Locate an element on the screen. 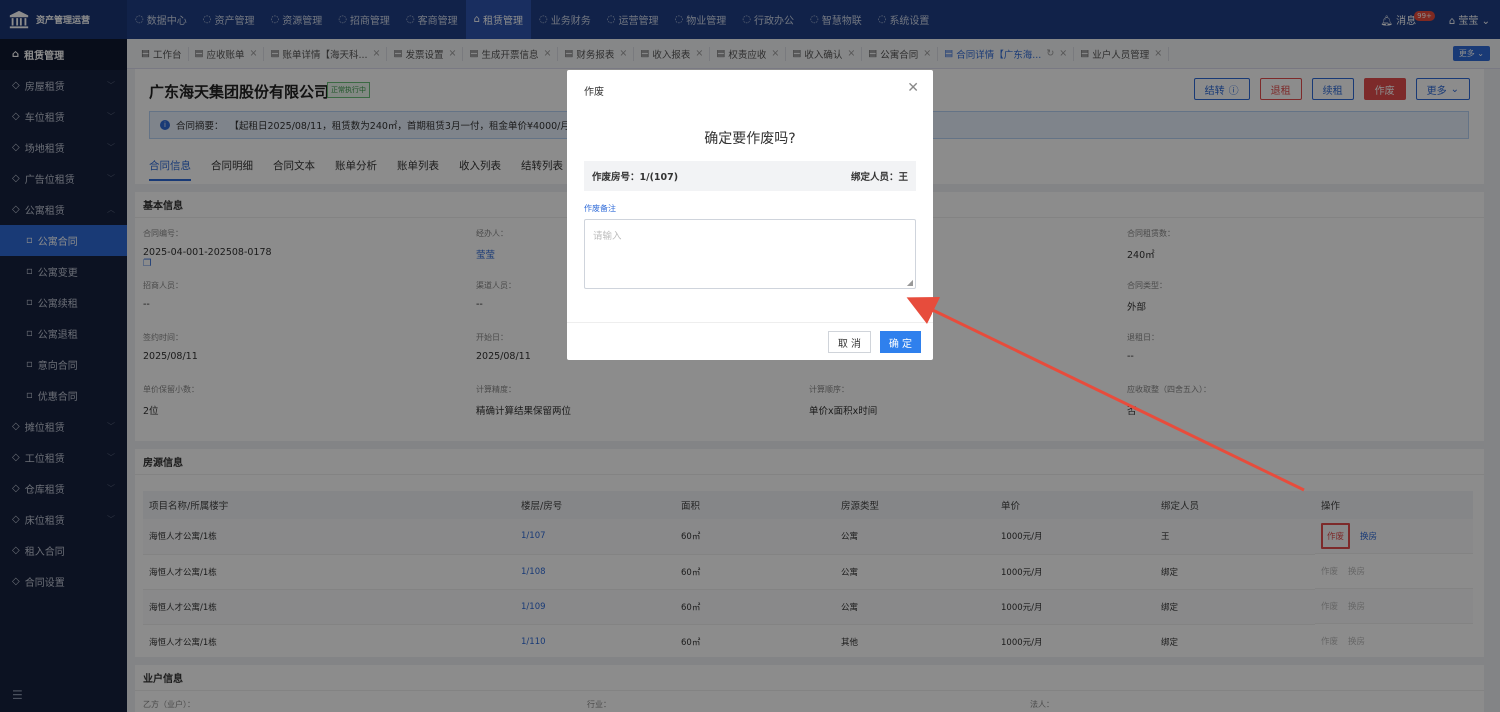 This screenshot has width=1500, height=712. void-note-label: 作废备注 is located at coordinates (600, 208).